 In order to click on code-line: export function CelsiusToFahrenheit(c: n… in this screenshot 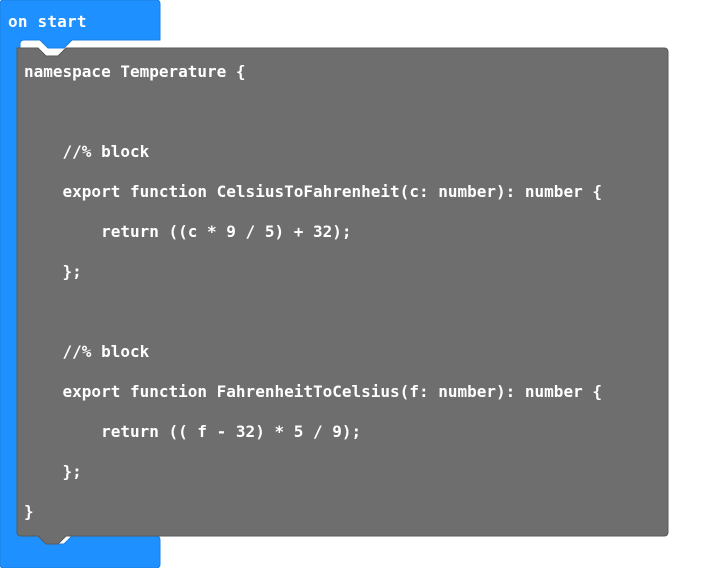, I will do `click(313, 191)`.